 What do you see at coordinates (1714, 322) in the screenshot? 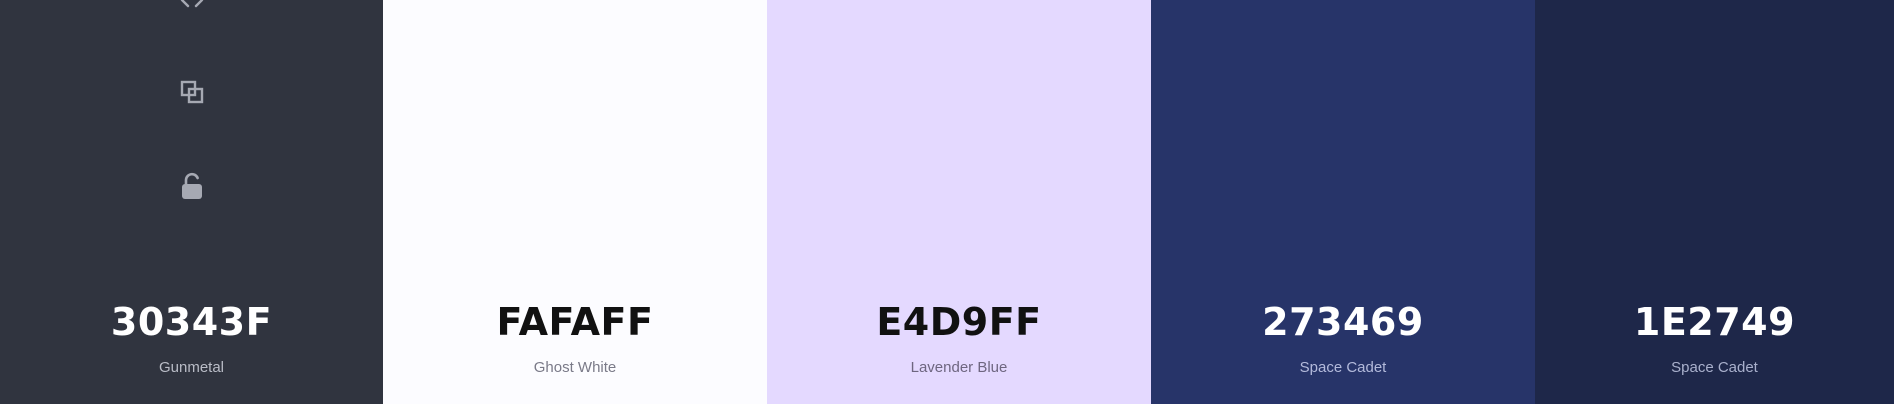
I see `hex-code: 1E2749` at bounding box center [1714, 322].